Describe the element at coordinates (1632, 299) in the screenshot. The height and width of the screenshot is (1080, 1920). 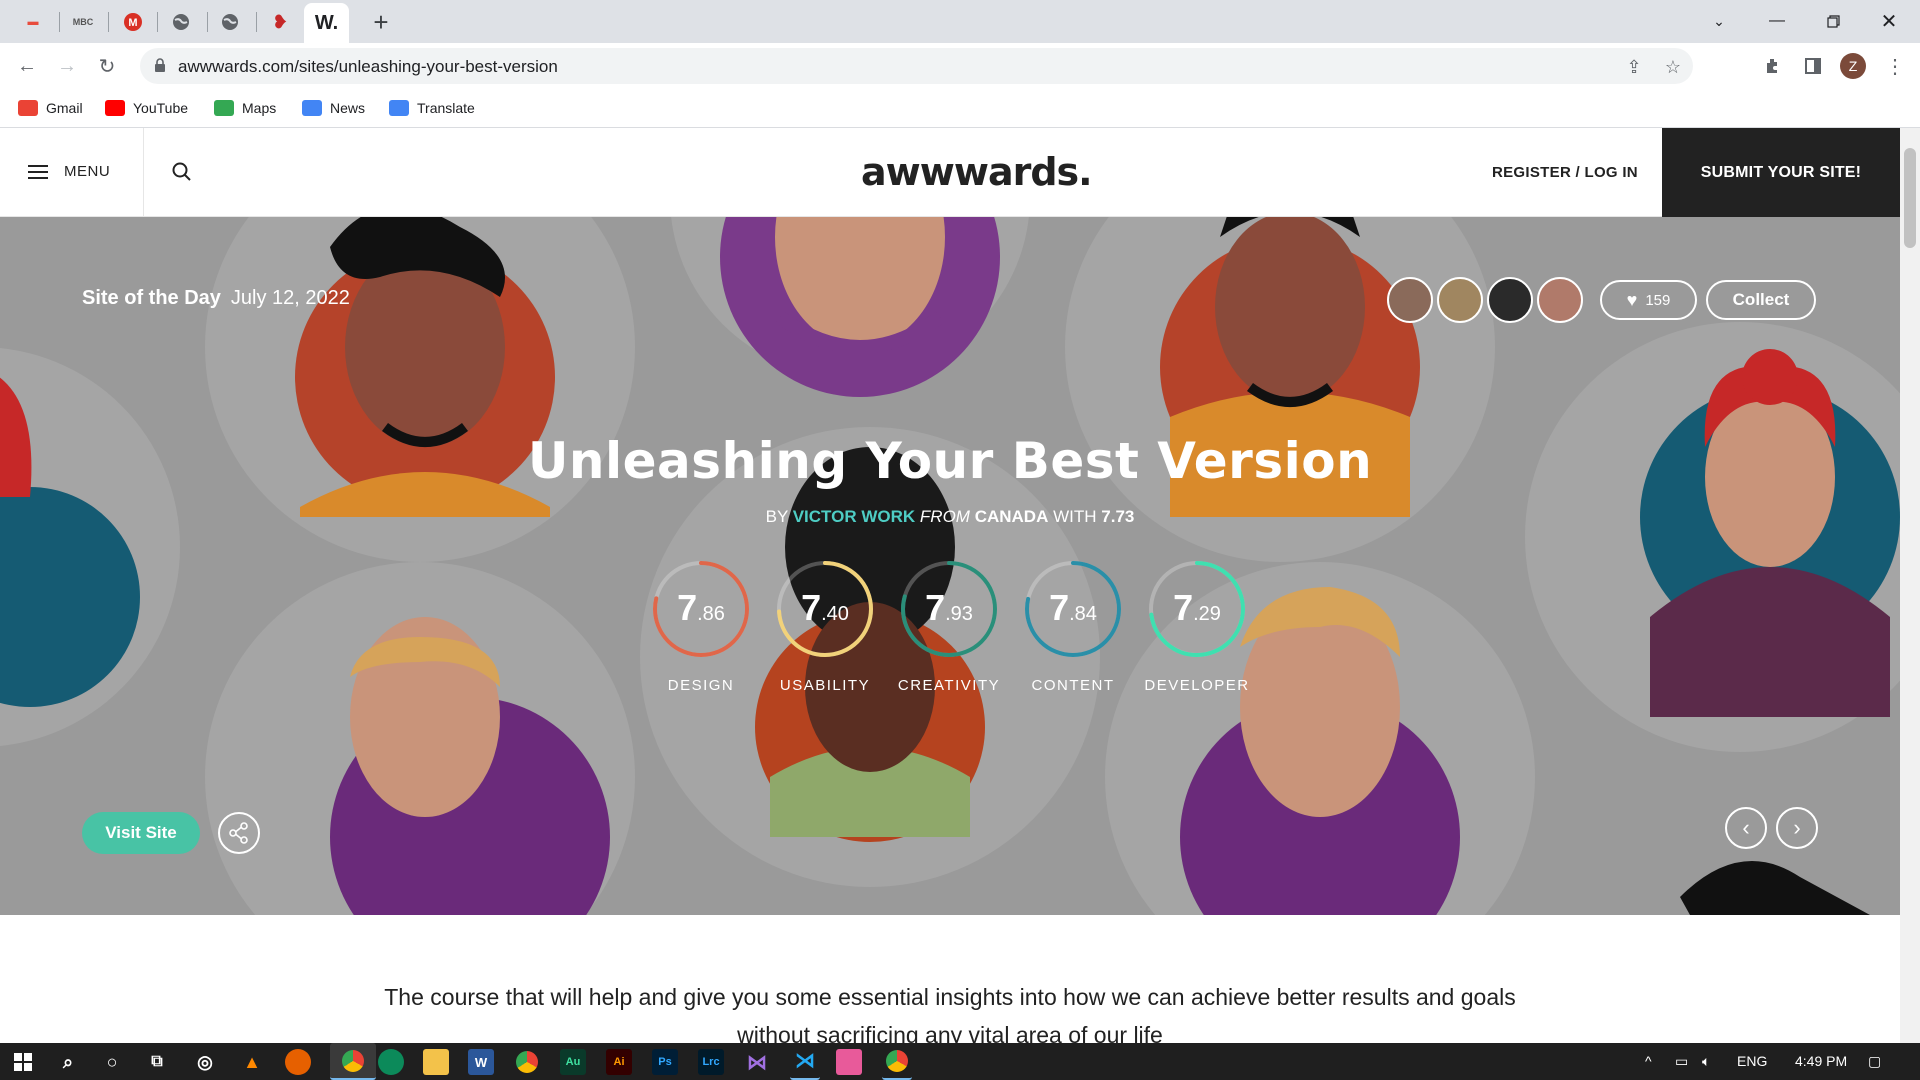
I see `heart-icon: ♥` at that location.